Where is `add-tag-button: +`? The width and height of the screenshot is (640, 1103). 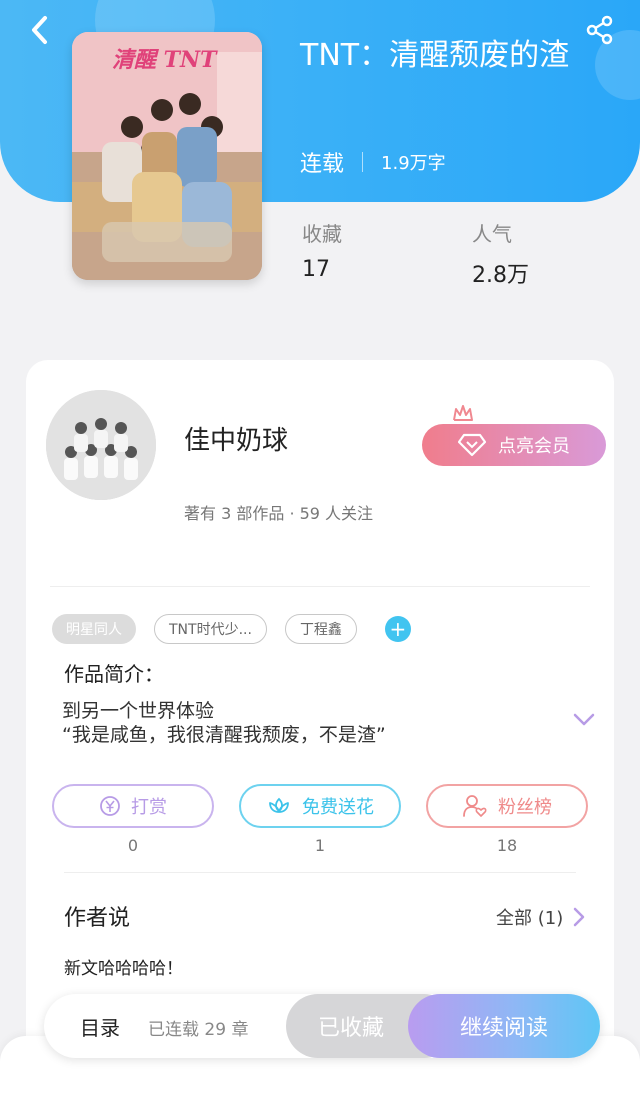 add-tag-button: + is located at coordinates (397, 629).